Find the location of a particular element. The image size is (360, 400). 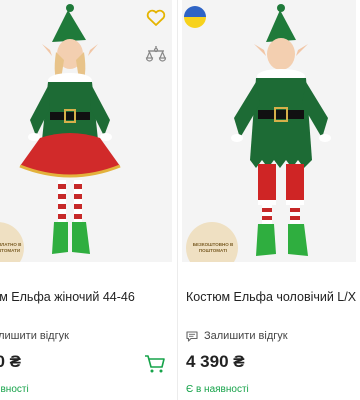

ukraine-flag-icon is located at coordinates (195, 17).